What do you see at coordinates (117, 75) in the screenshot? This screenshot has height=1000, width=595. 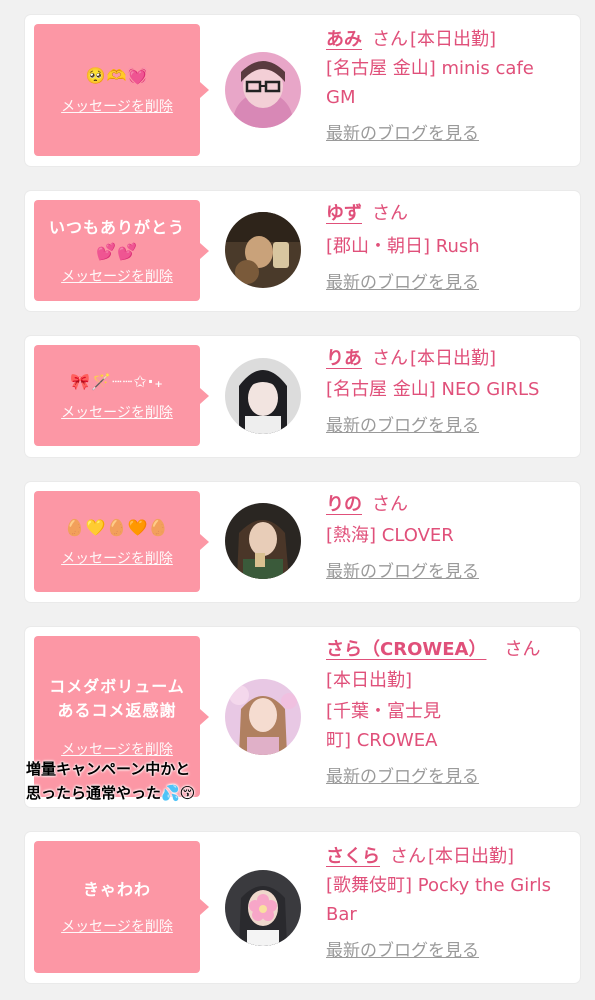 I see `message-text: 🥺🫶💓` at bounding box center [117, 75].